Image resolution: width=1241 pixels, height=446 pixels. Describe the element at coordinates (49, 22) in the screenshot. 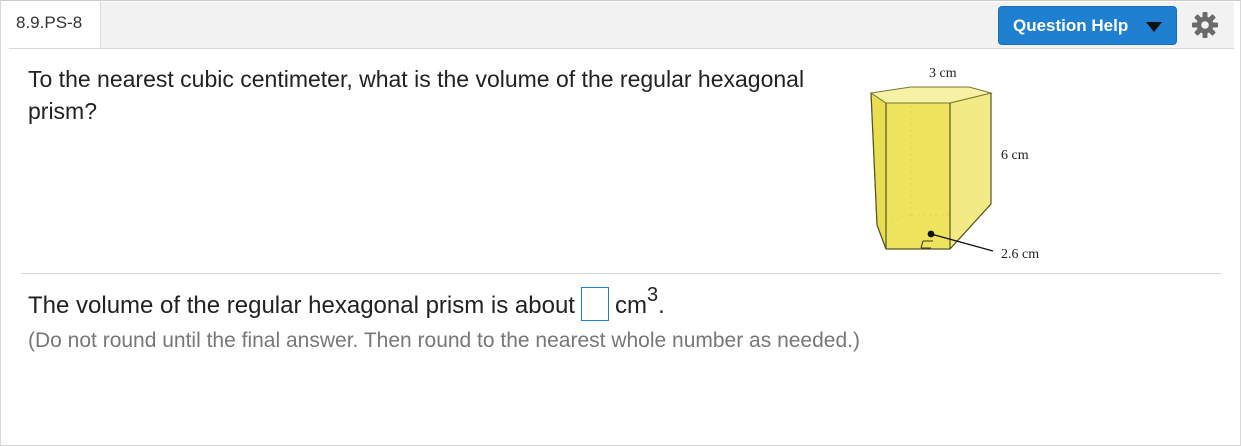

I see `question-id-label: 8.9.PS-8` at that location.